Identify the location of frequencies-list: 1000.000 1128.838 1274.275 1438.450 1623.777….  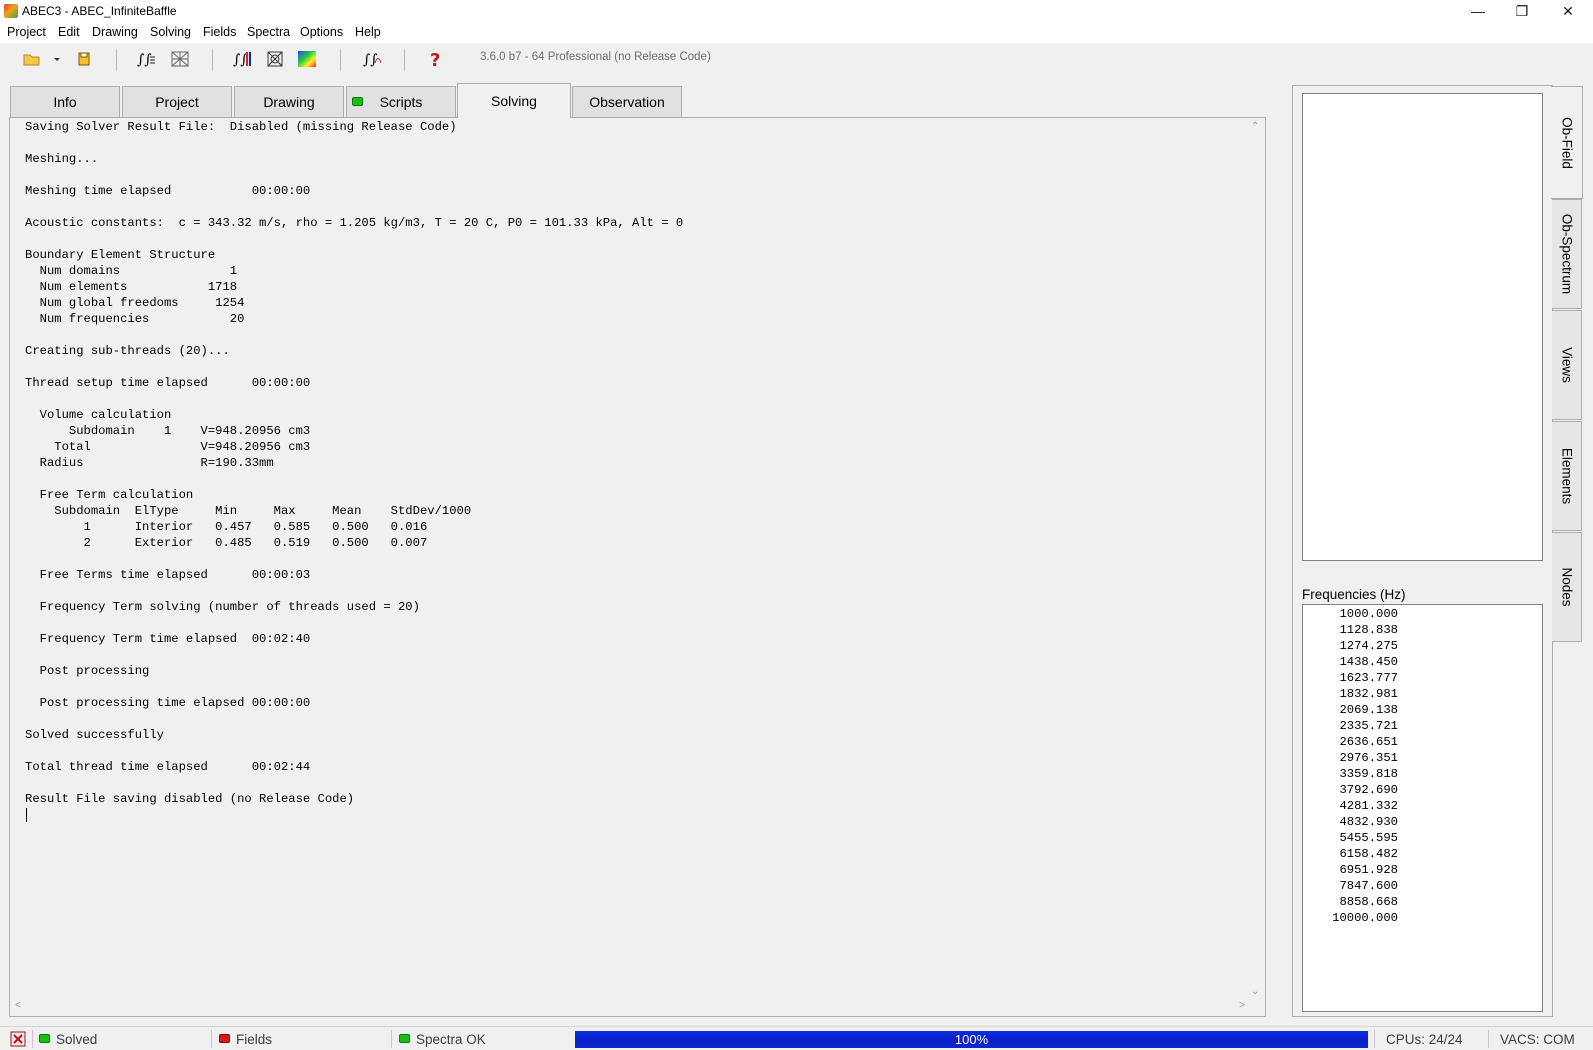
(1422, 808).